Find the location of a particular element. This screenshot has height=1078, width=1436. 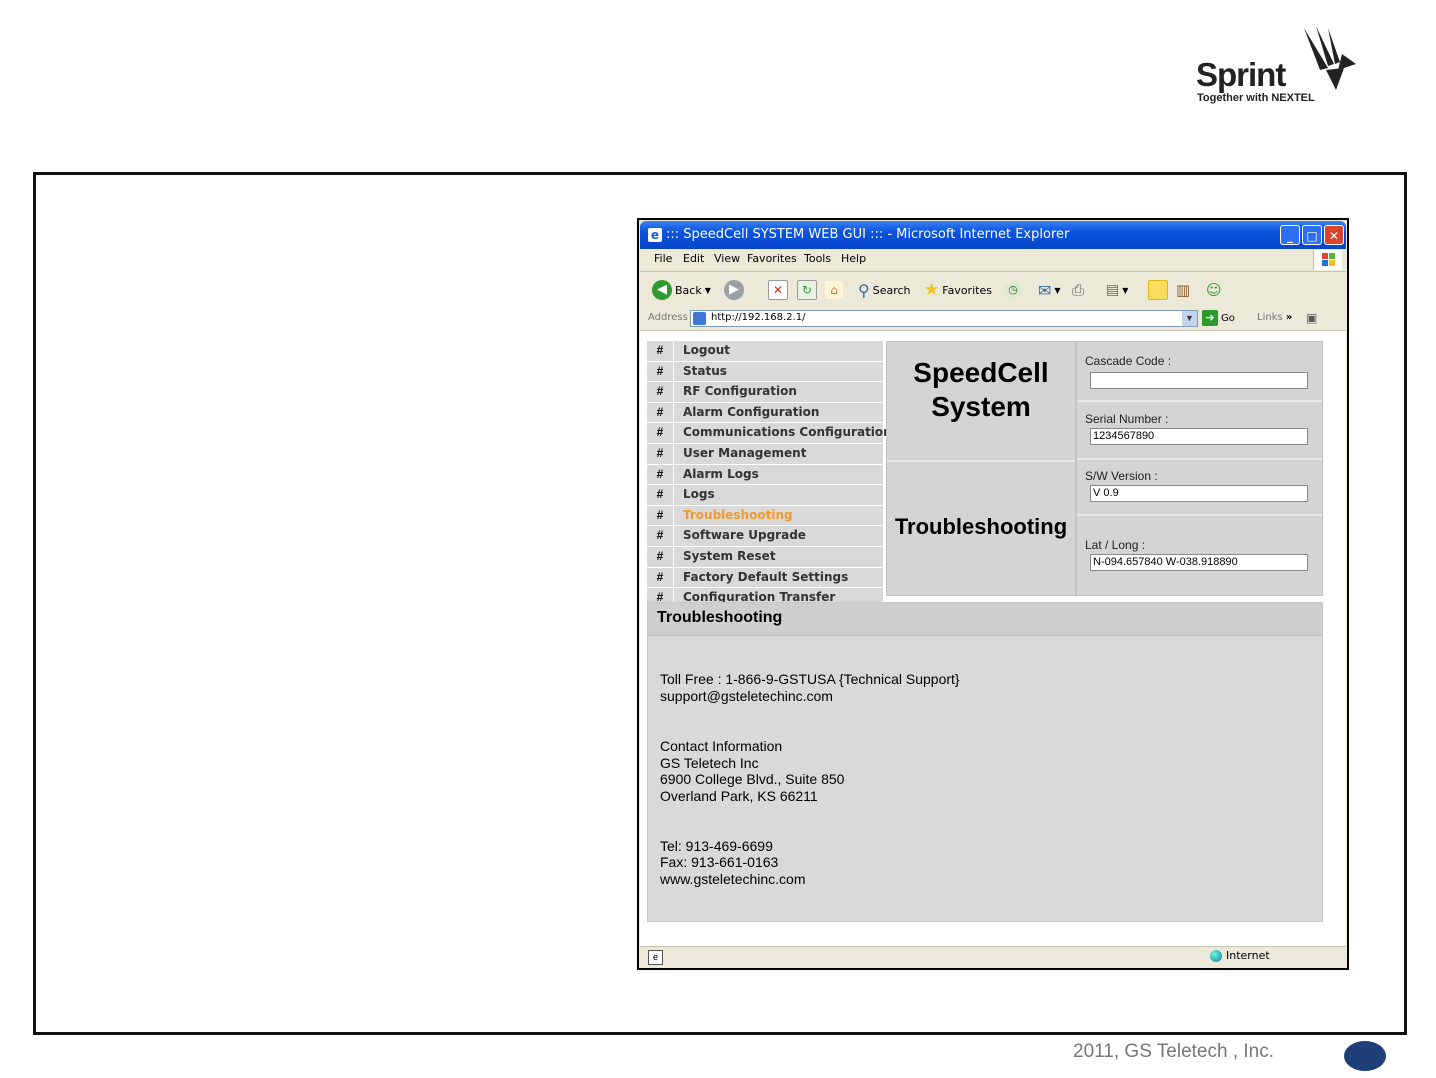

status-bar: e Internet is located at coordinates (993, 956).